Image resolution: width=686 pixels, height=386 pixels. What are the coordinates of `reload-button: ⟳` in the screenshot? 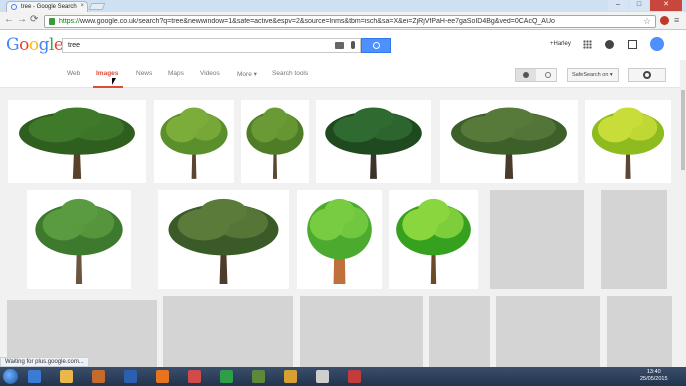 It's located at (34, 20).